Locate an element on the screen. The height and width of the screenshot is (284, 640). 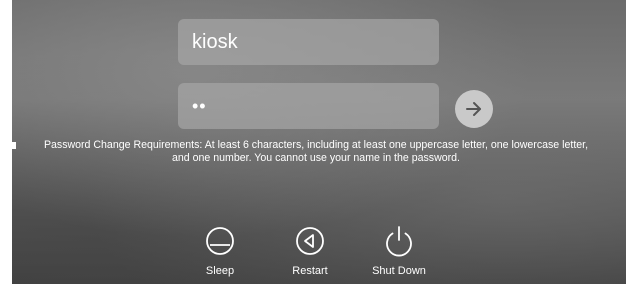
login-submit-button is located at coordinates (474, 109).